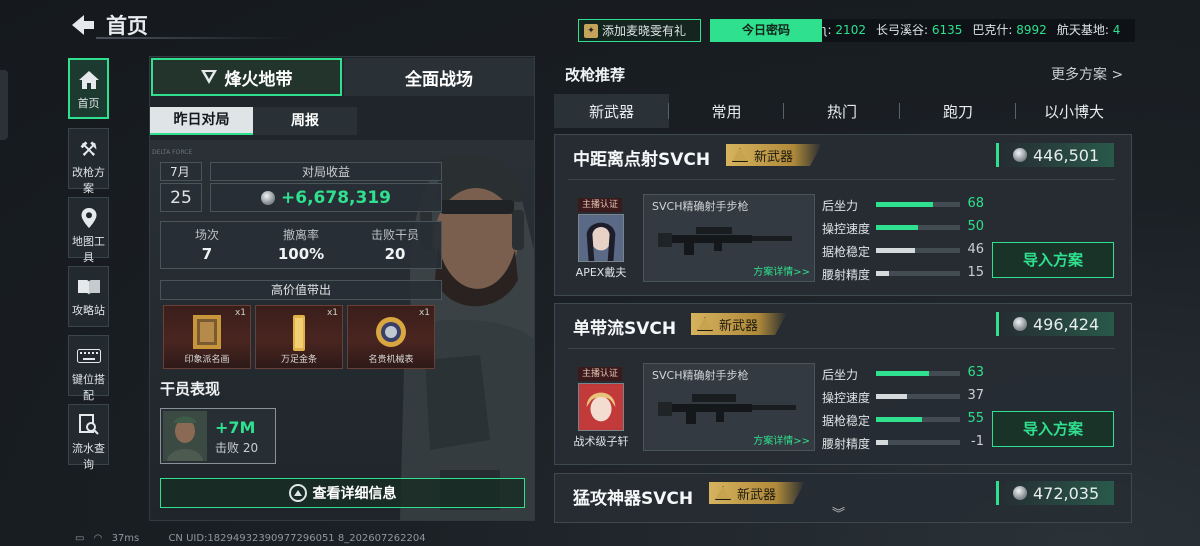 Image resolution: width=1200 pixels, height=546 pixels. What do you see at coordinates (181, 197) in the screenshot?
I see `match-day: 25` at bounding box center [181, 197].